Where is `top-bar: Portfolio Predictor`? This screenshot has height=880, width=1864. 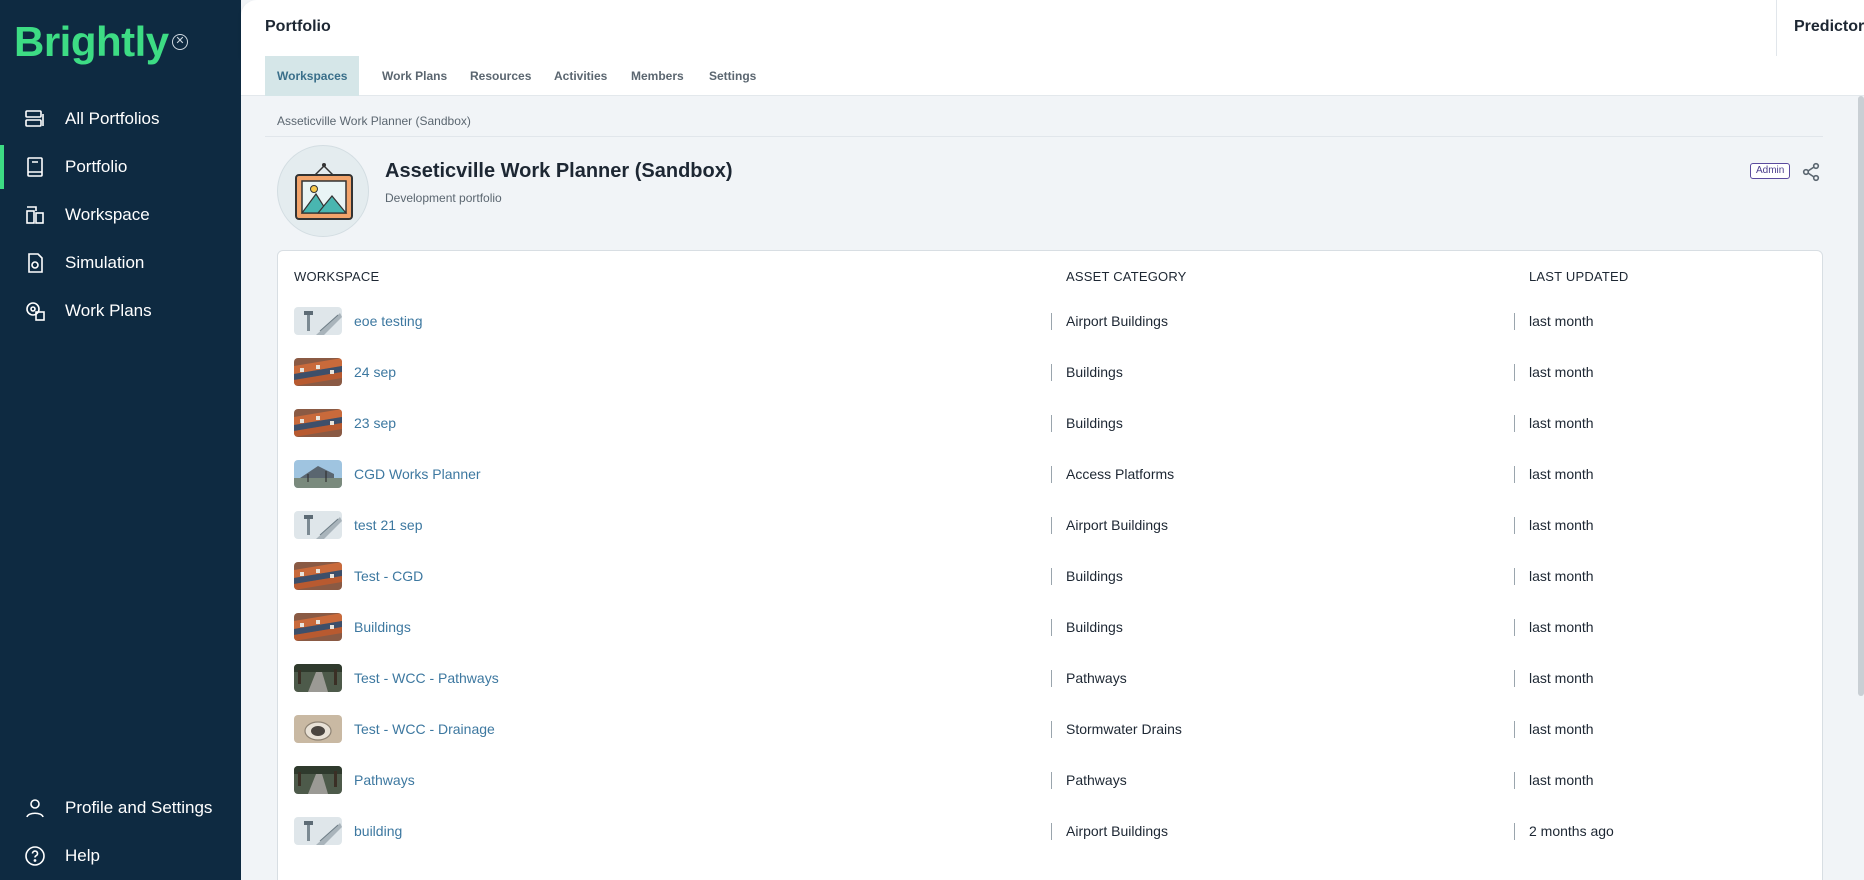
top-bar: Portfolio Predictor is located at coordinates (1052, 28).